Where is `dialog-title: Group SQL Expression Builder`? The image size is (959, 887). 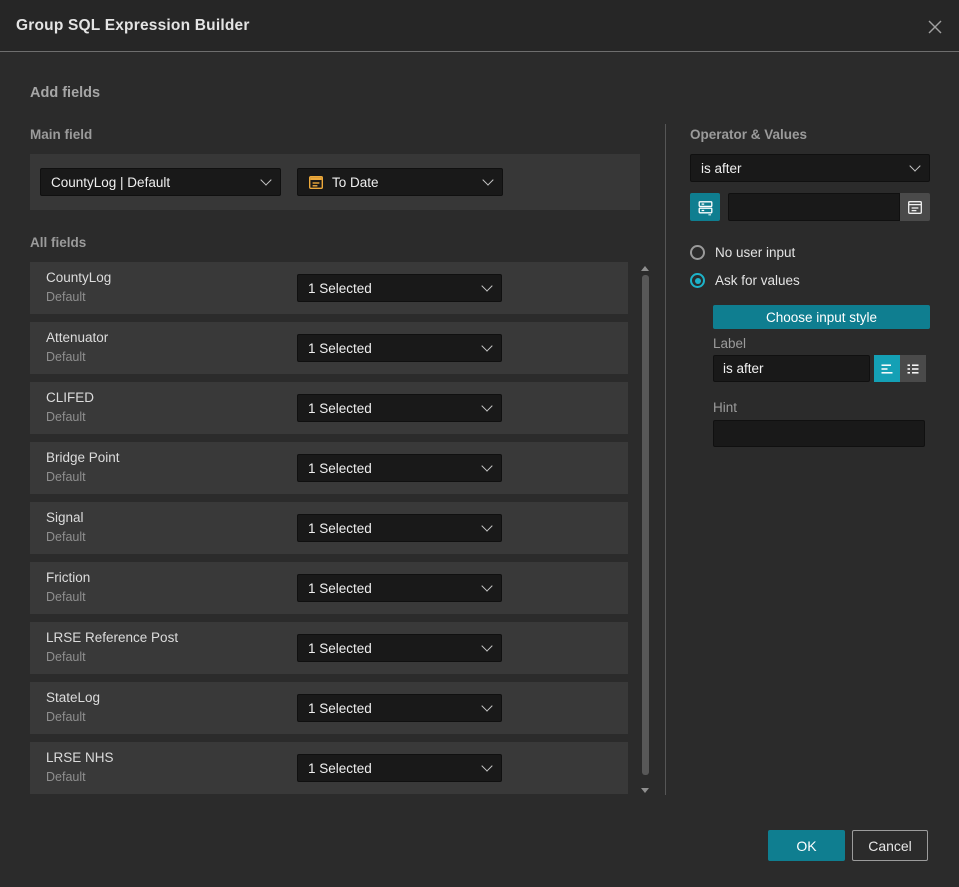
dialog-title: Group SQL Expression Builder is located at coordinates (133, 25).